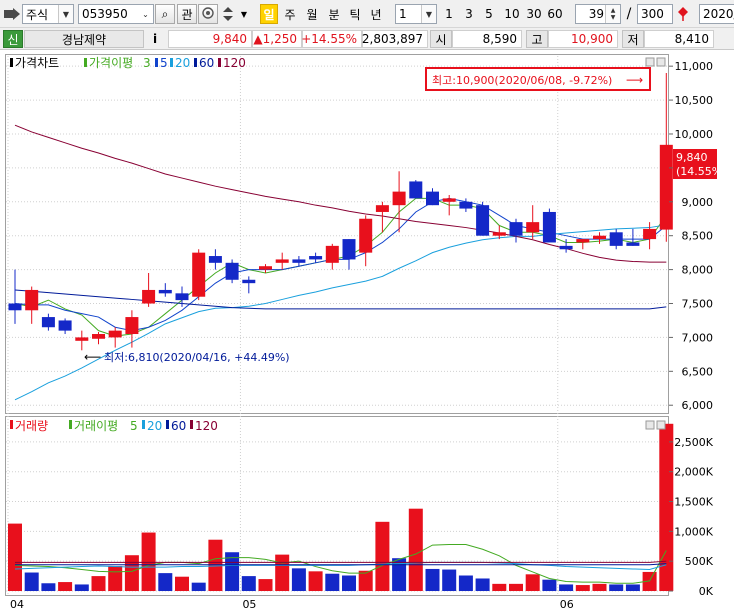 This screenshot has height=612, width=734. Describe the element at coordinates (37, 63) in the screenshot. I see `price-legend-title: 가격차트` at that location.